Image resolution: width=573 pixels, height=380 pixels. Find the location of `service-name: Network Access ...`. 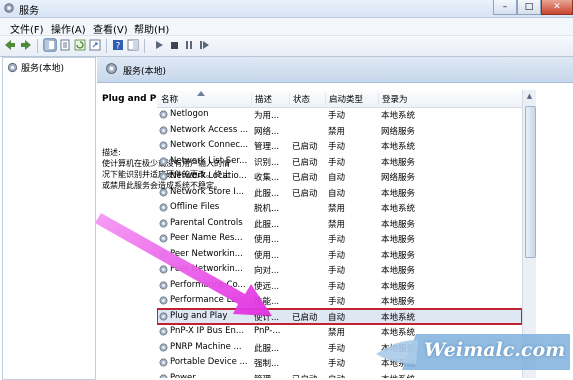

service-name: Network Access ... is located at coordinates (209, 129).